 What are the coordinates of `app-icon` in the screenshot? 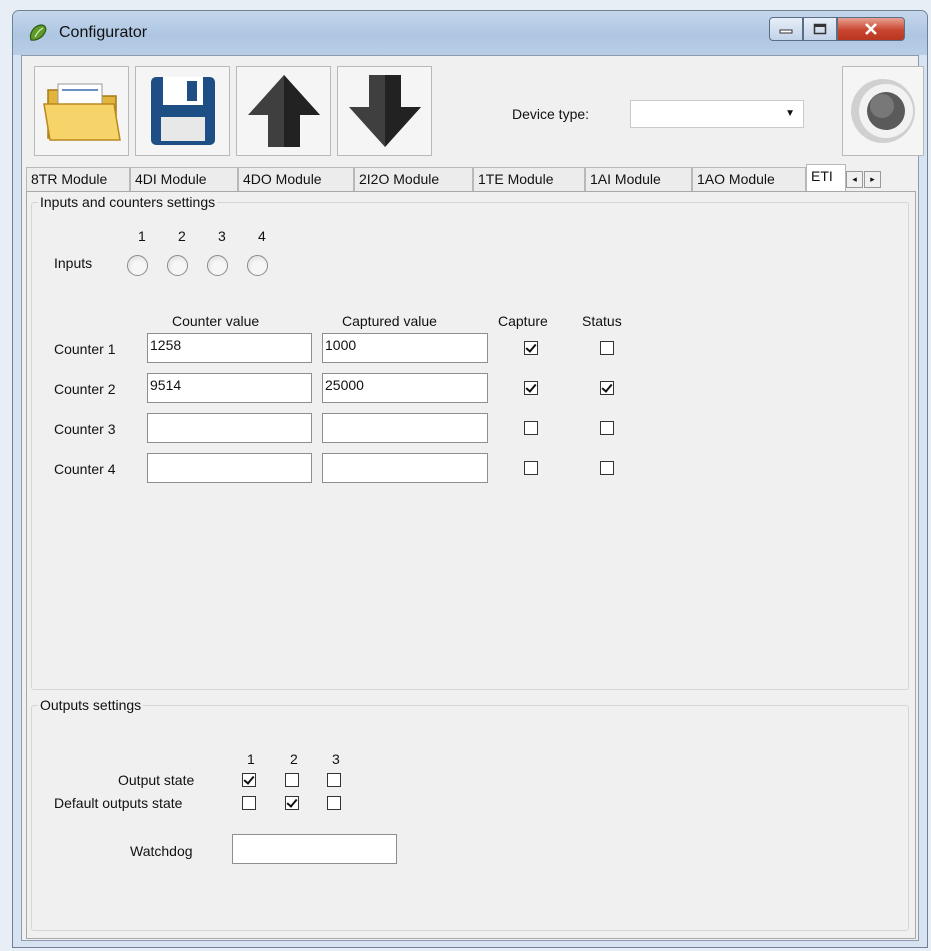 It's located at (38, 32).